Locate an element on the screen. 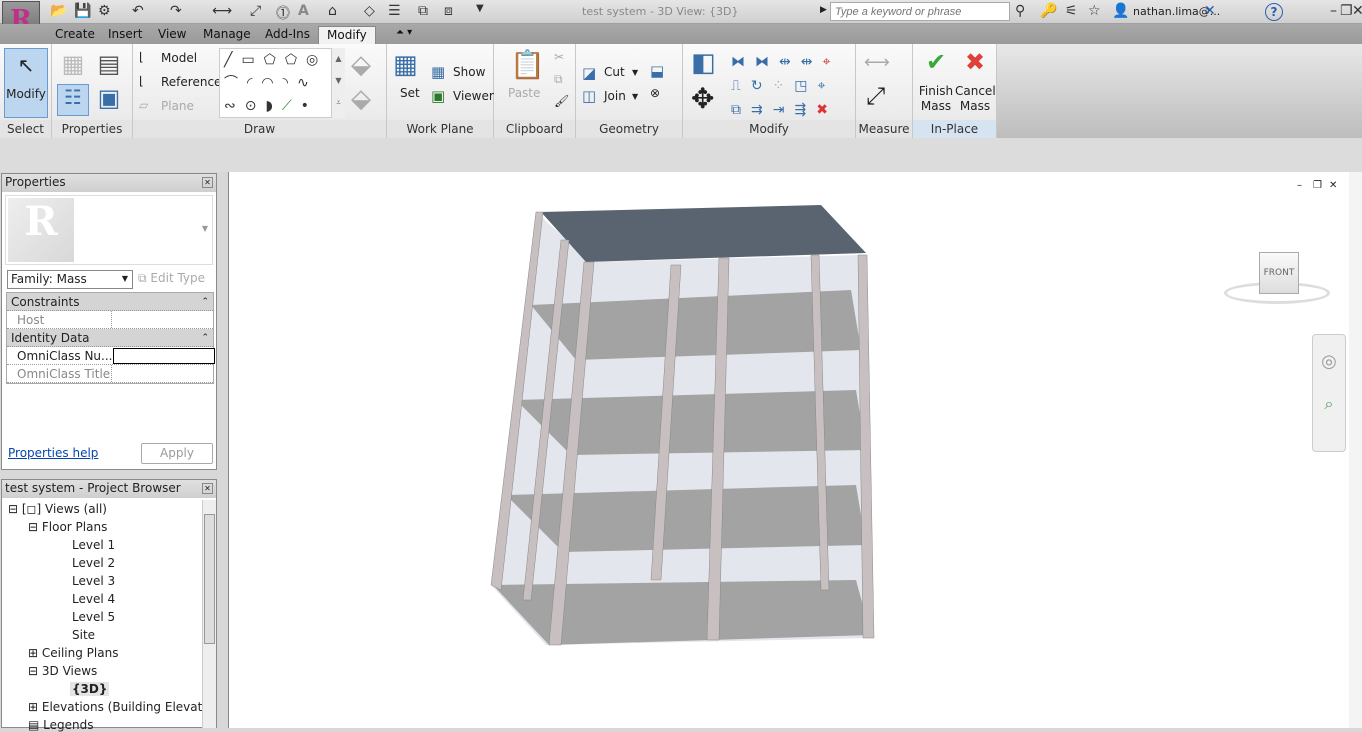  viewer-button: Viewer is located at coordinates (473, 96).